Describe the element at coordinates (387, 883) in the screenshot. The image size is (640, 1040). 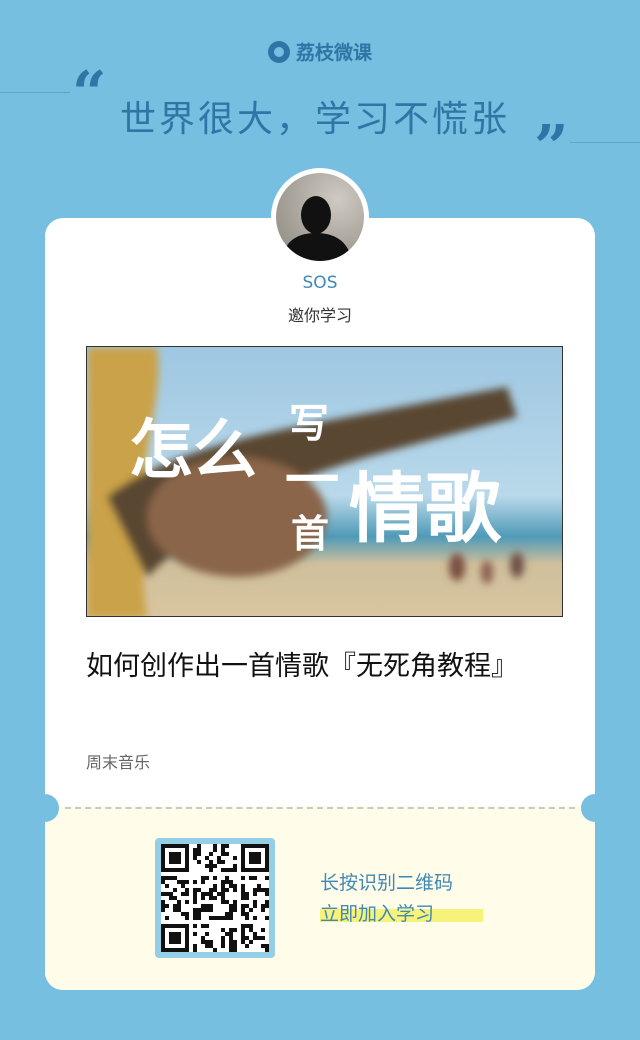
I see `scan-instruction: 长按识别二维码` at that location.